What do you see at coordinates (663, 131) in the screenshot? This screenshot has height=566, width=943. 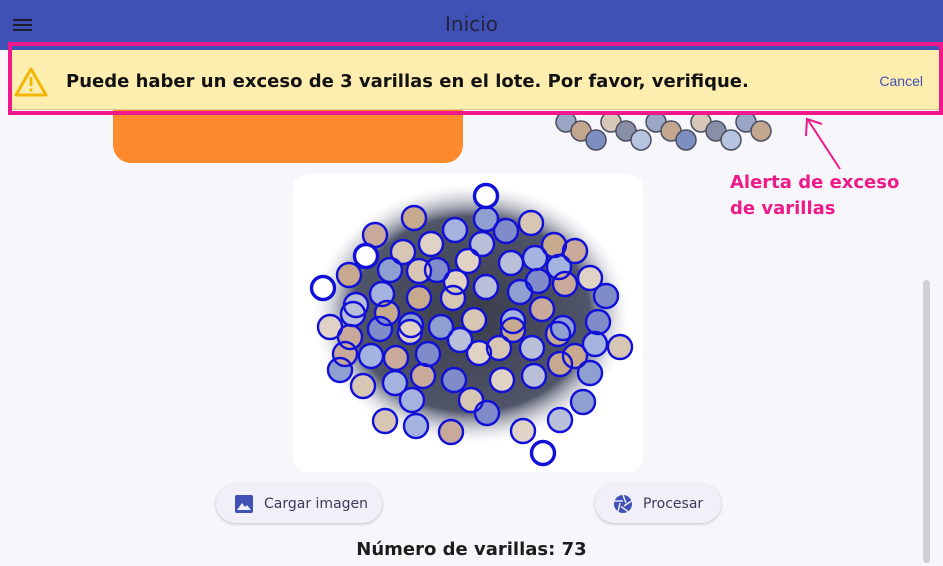 I see `rebar-thumbnail-image` at bounding box center [663, 131].